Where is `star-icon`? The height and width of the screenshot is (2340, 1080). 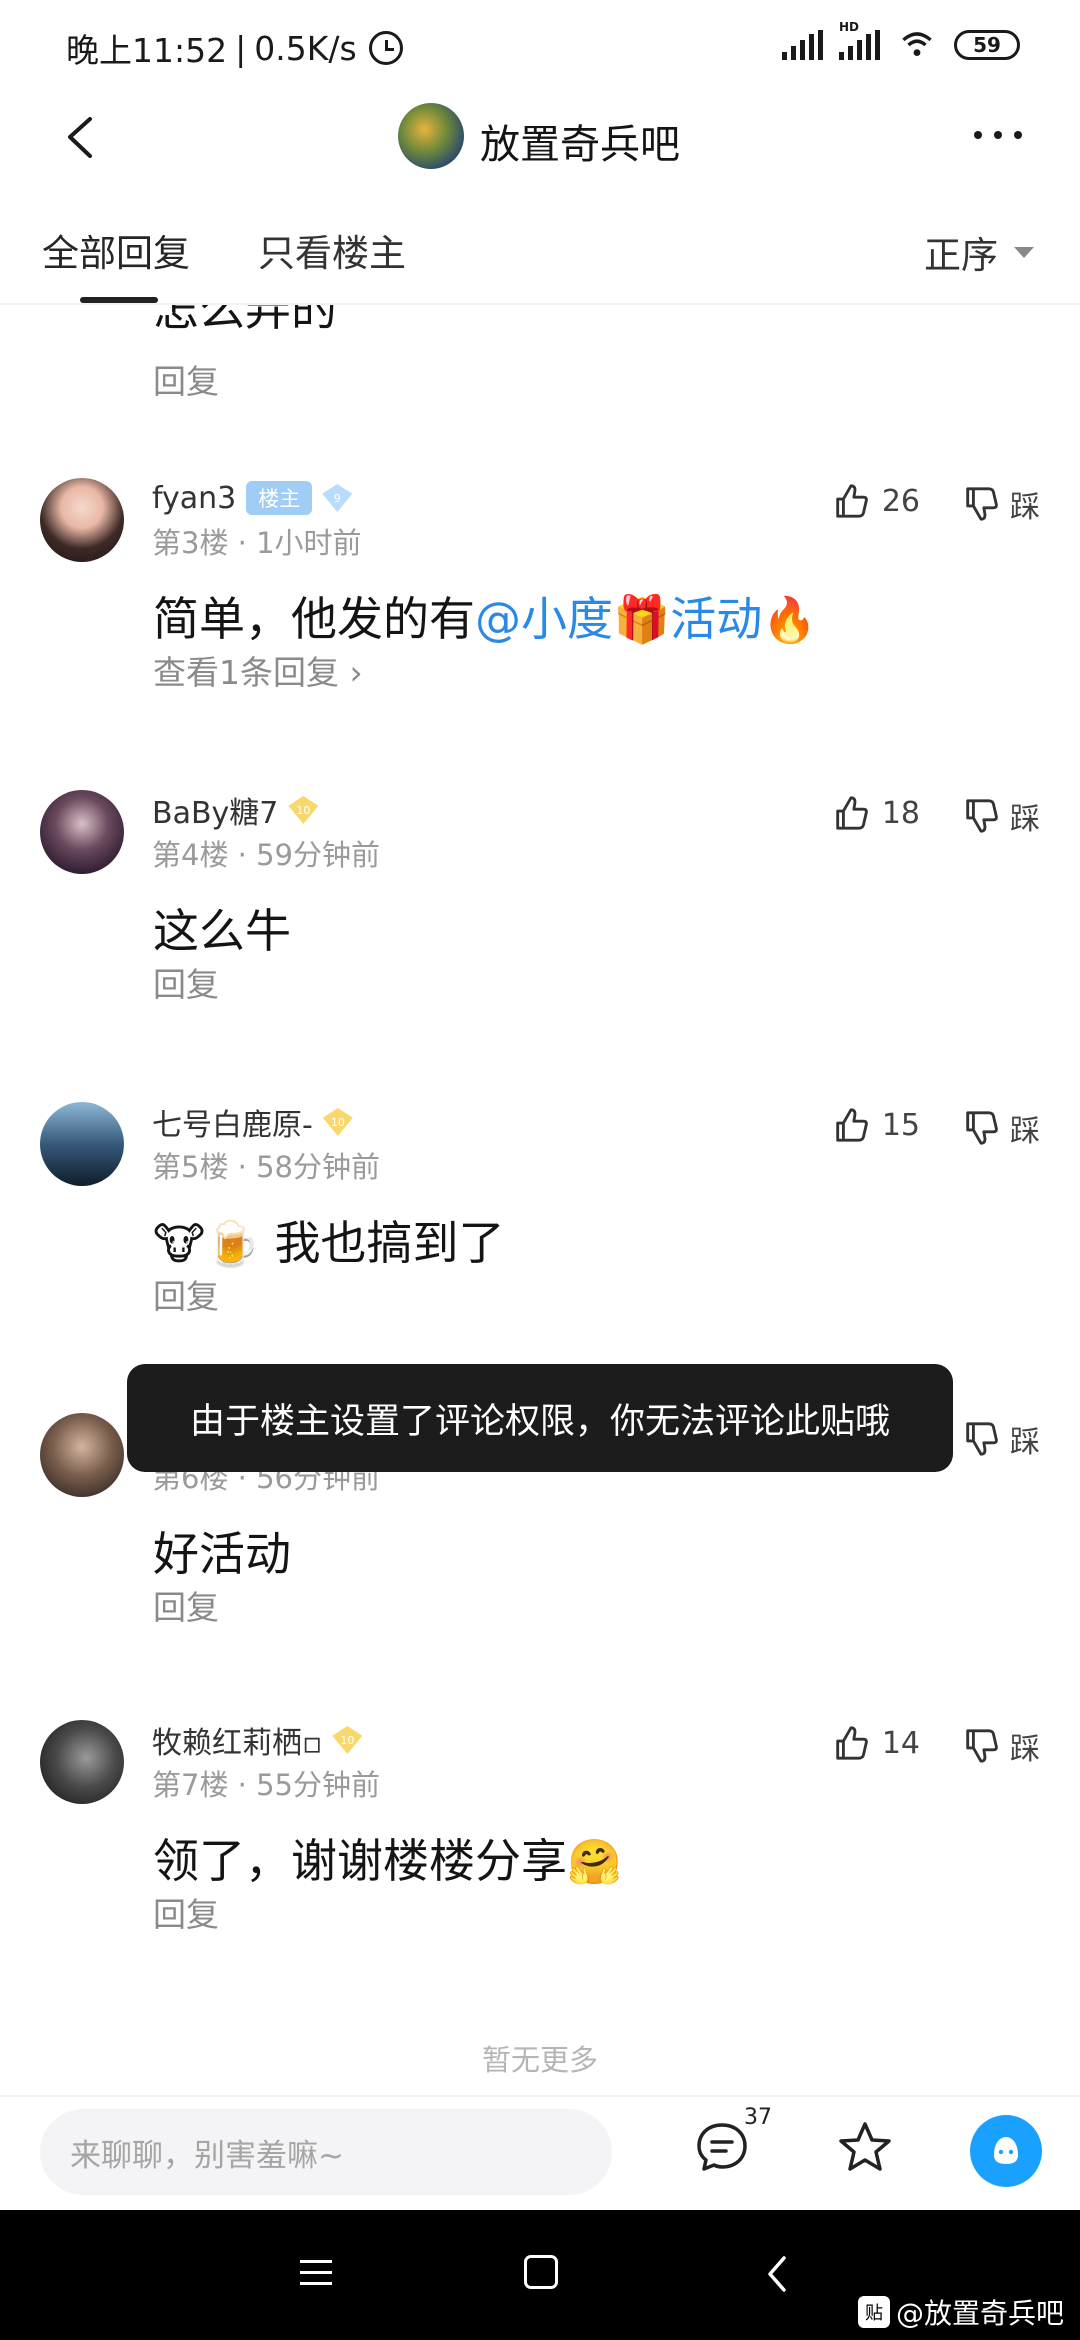 star-icon is located at coordinates (865, 2148).